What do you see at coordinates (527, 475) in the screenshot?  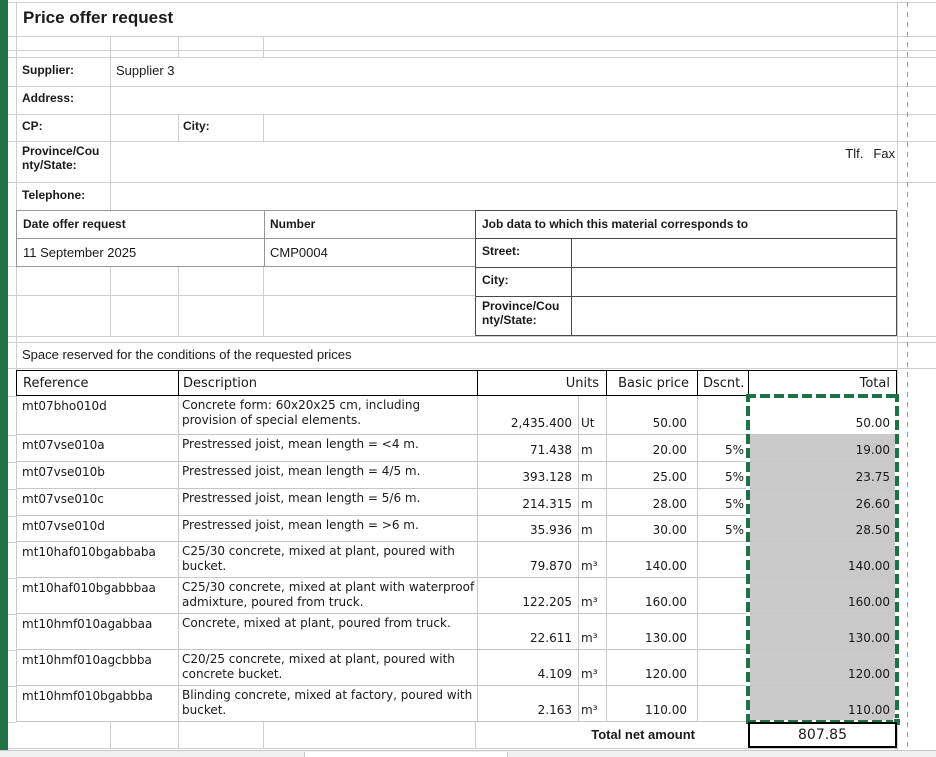 I see `cell-quantity: 393.128` at bounding box center [527, 475].